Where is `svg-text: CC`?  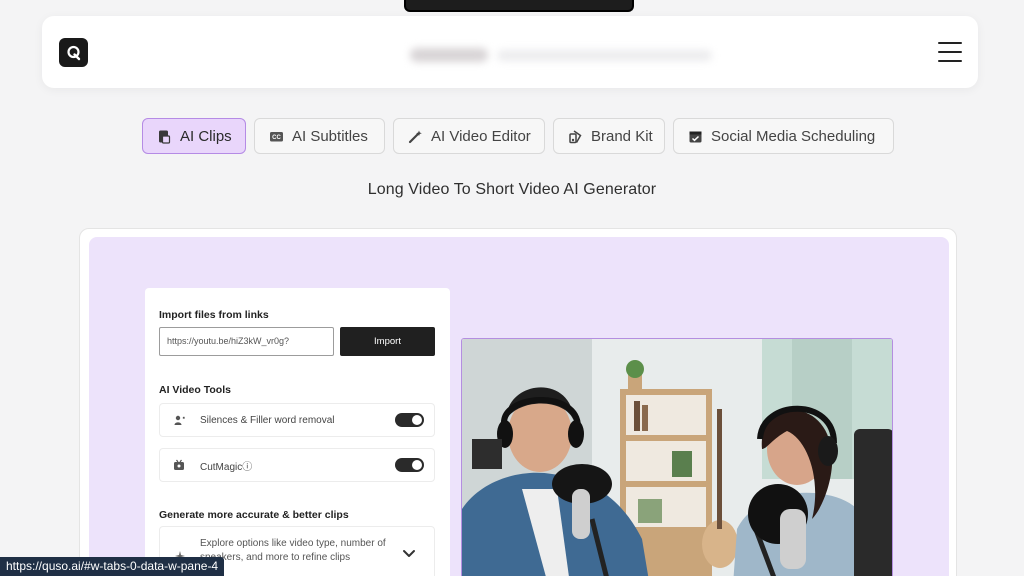 svg-text: CC is located at coordinates (276, 138).